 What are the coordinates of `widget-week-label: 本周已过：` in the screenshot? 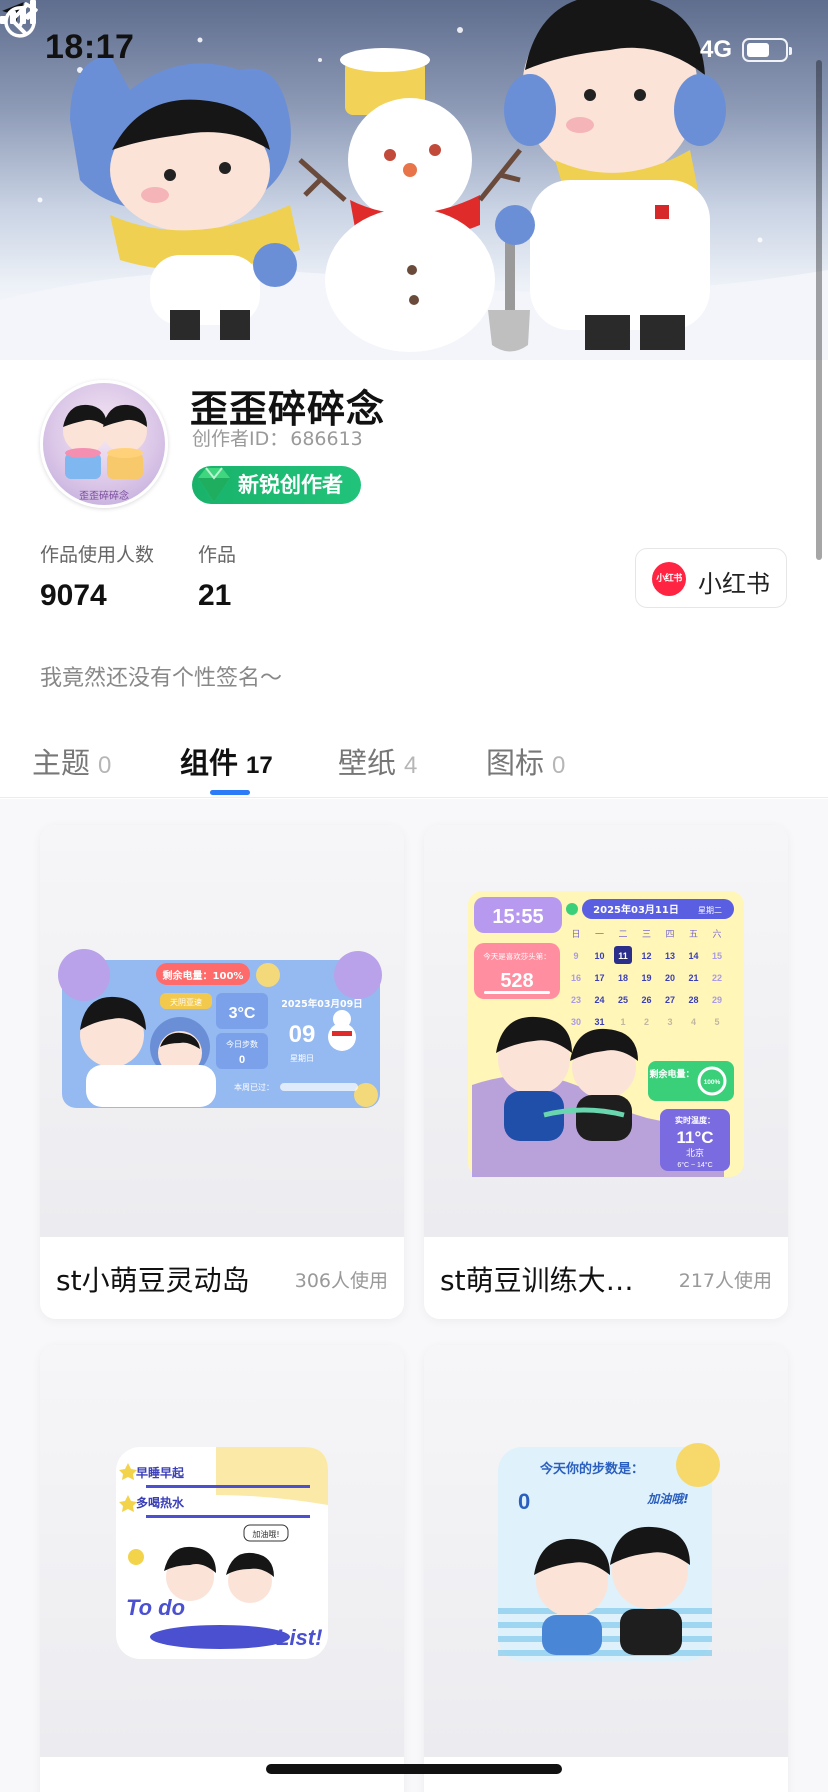 It's located at (254, 1087).